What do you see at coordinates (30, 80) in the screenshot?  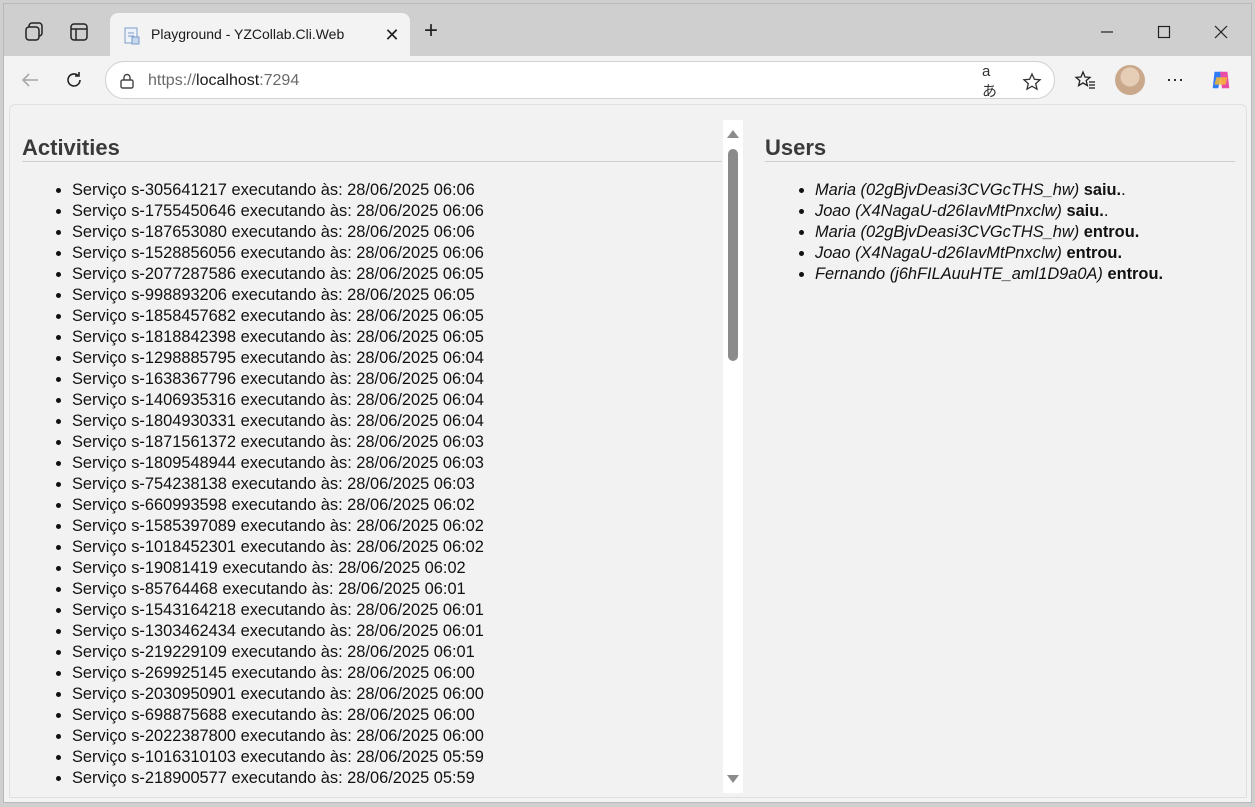 I see `back-arrow-icon` at bounding box center [30, 80].